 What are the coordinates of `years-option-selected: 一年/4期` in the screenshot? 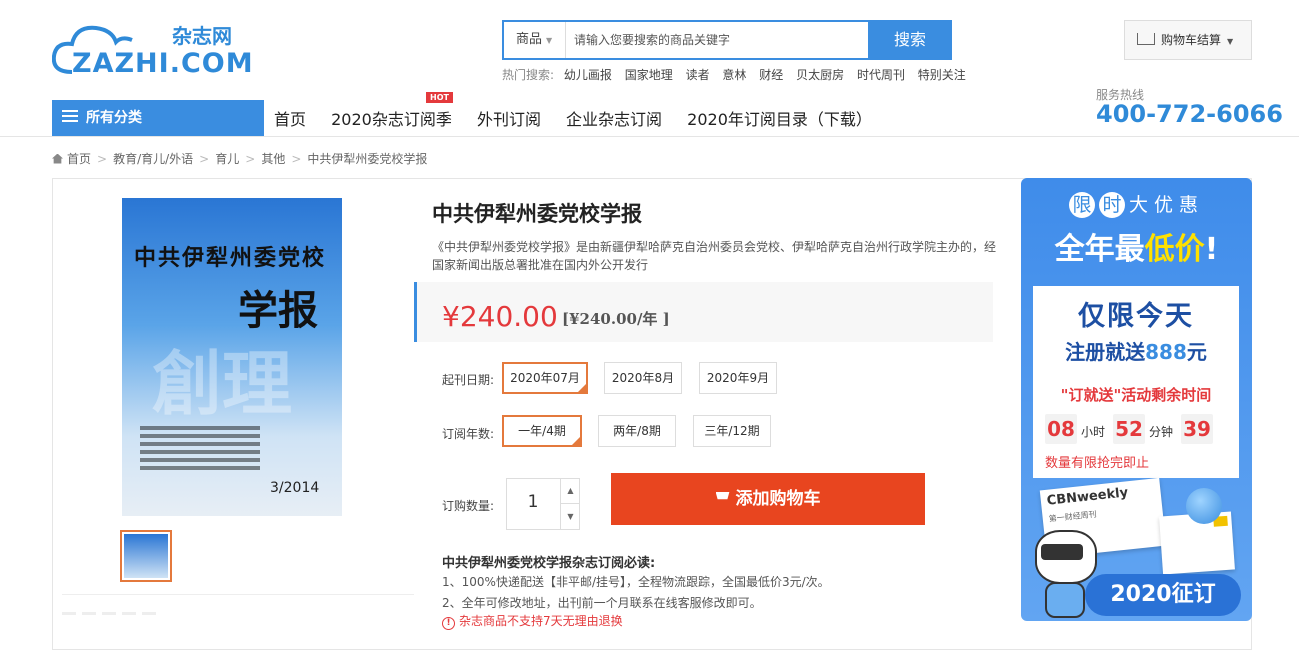 It's located at (542, 431).